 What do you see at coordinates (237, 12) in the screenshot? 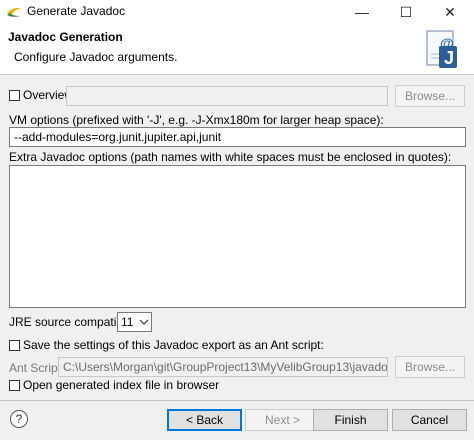
I see `title-bar: Generate Javadoc — ☐ ✕` at bounding box center [237, 12].